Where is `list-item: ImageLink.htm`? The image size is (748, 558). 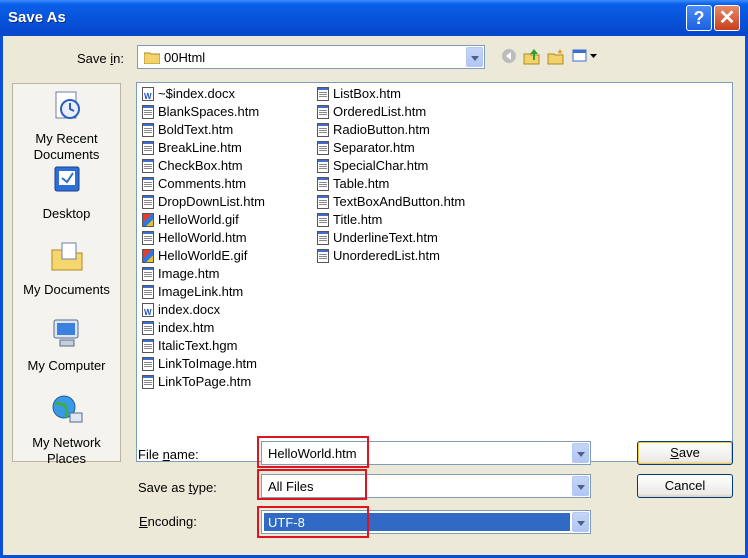 list-item: ImageLink.htm is located at coordinates (202, 292).